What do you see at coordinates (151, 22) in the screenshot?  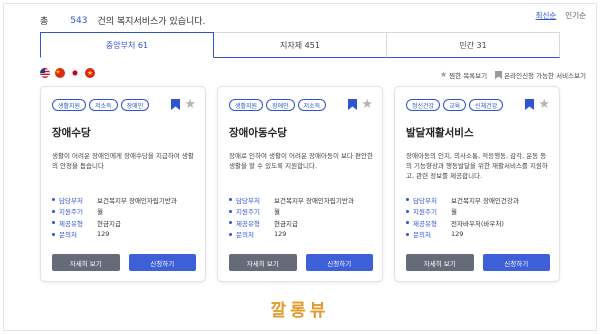 I see `summary-suffix: 건의 복지서비스가 있습니다.` at bounding box center [151, 22].